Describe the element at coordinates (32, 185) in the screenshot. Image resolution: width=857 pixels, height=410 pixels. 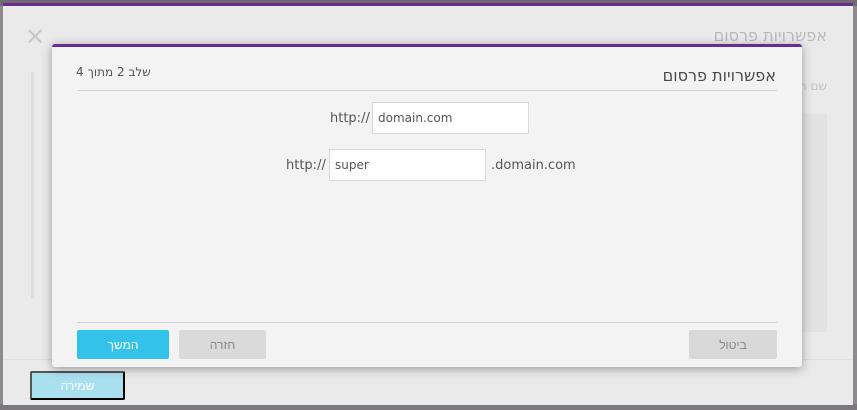
I see `outer-left-border` at that location.